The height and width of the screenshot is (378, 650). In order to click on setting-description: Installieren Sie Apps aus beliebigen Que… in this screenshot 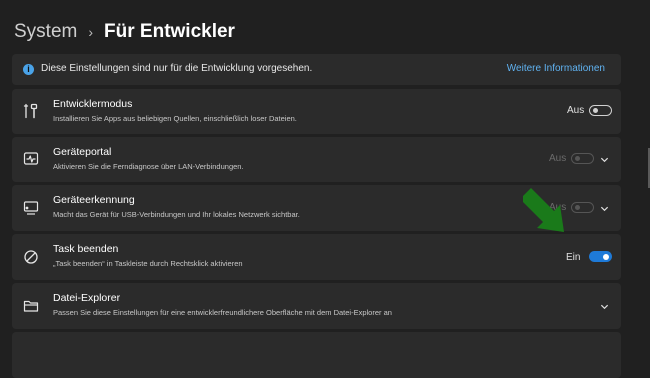, I will do `click(175, 118)`.